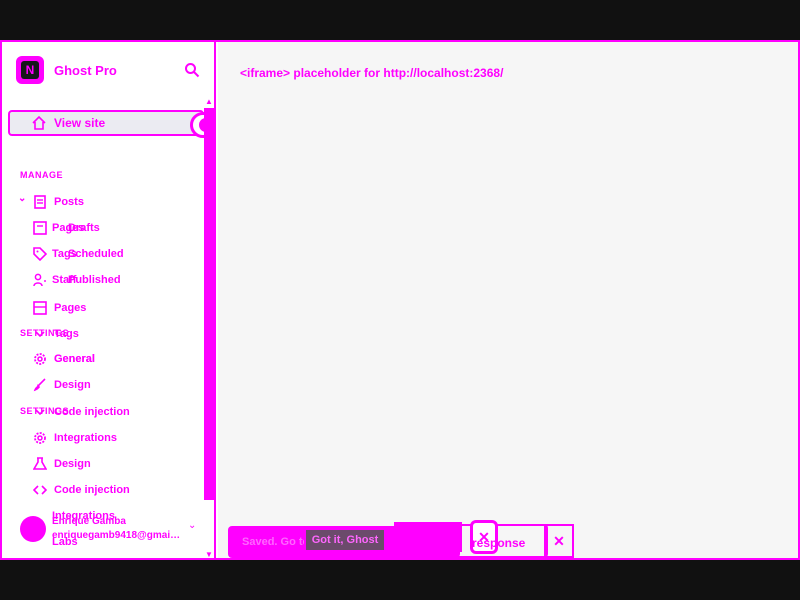 The image size is (800, 600). I want to click on view-site-link: View site, so click(106, 123).